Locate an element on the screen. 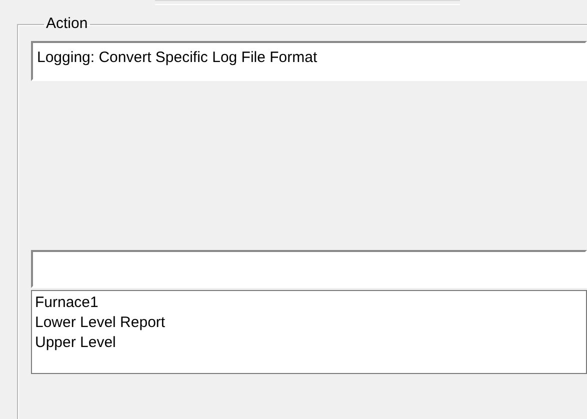 The width and height of the screenshot is (587, 419). list-item: Upper Level is located at coordinates (309, 343).